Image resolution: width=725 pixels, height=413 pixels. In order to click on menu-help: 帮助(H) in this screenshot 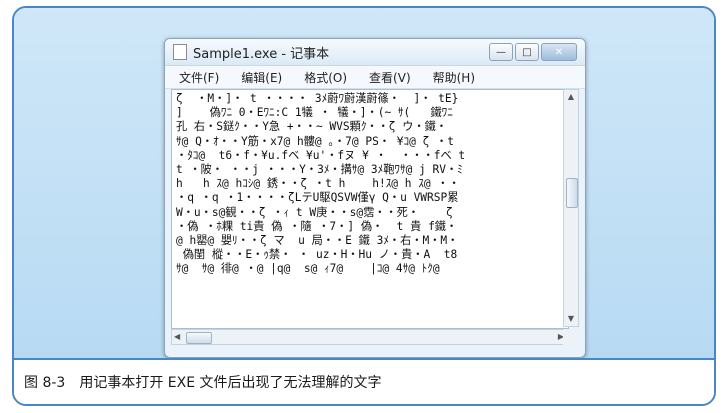, I will do `click(454, 77)`.